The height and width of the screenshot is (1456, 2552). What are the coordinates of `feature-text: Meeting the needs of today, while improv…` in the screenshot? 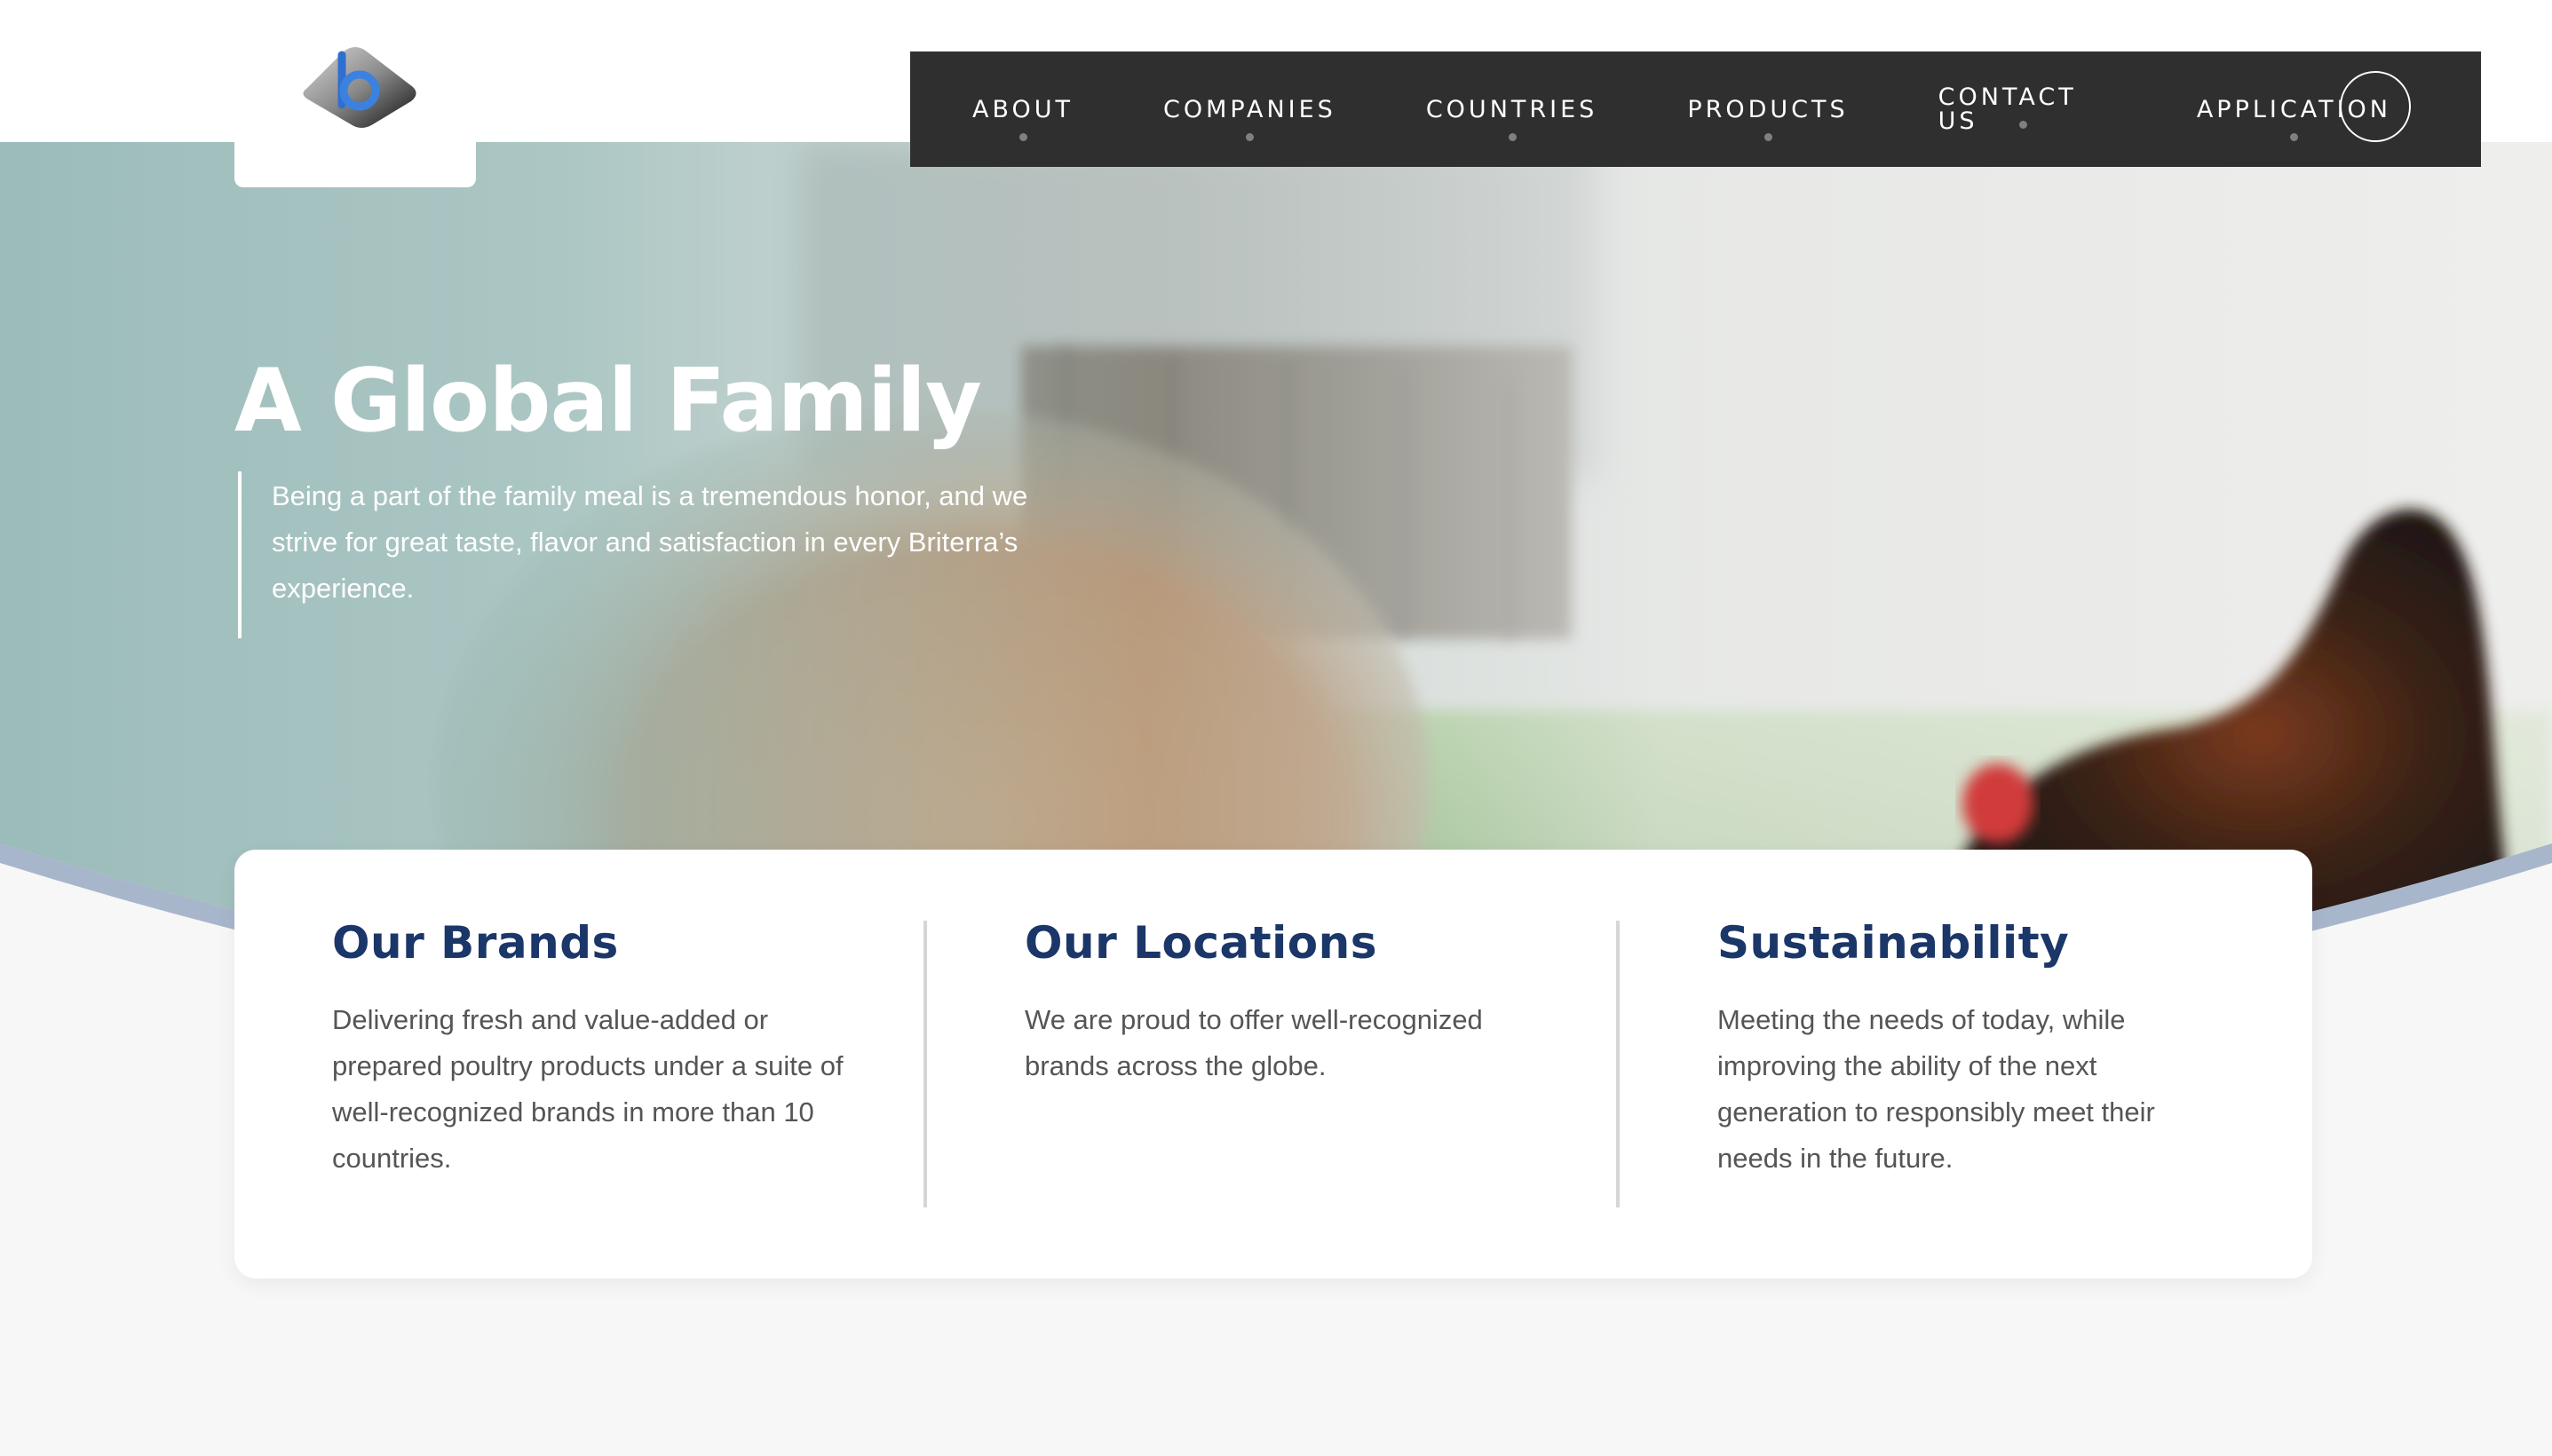 It's located at (1936, 1089).